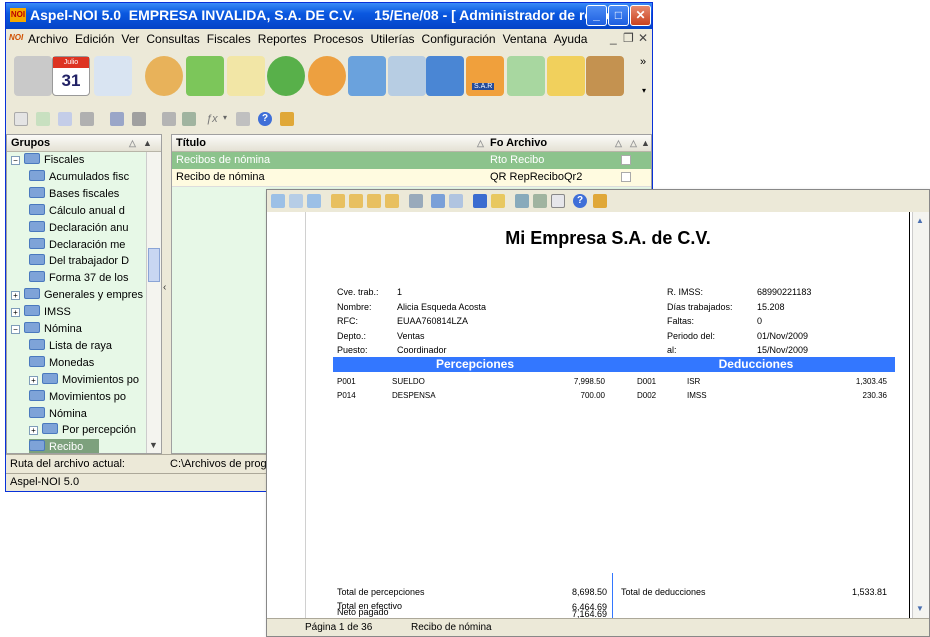  I want to click on file-column-header: Fo Archivo, so click(518, 143).